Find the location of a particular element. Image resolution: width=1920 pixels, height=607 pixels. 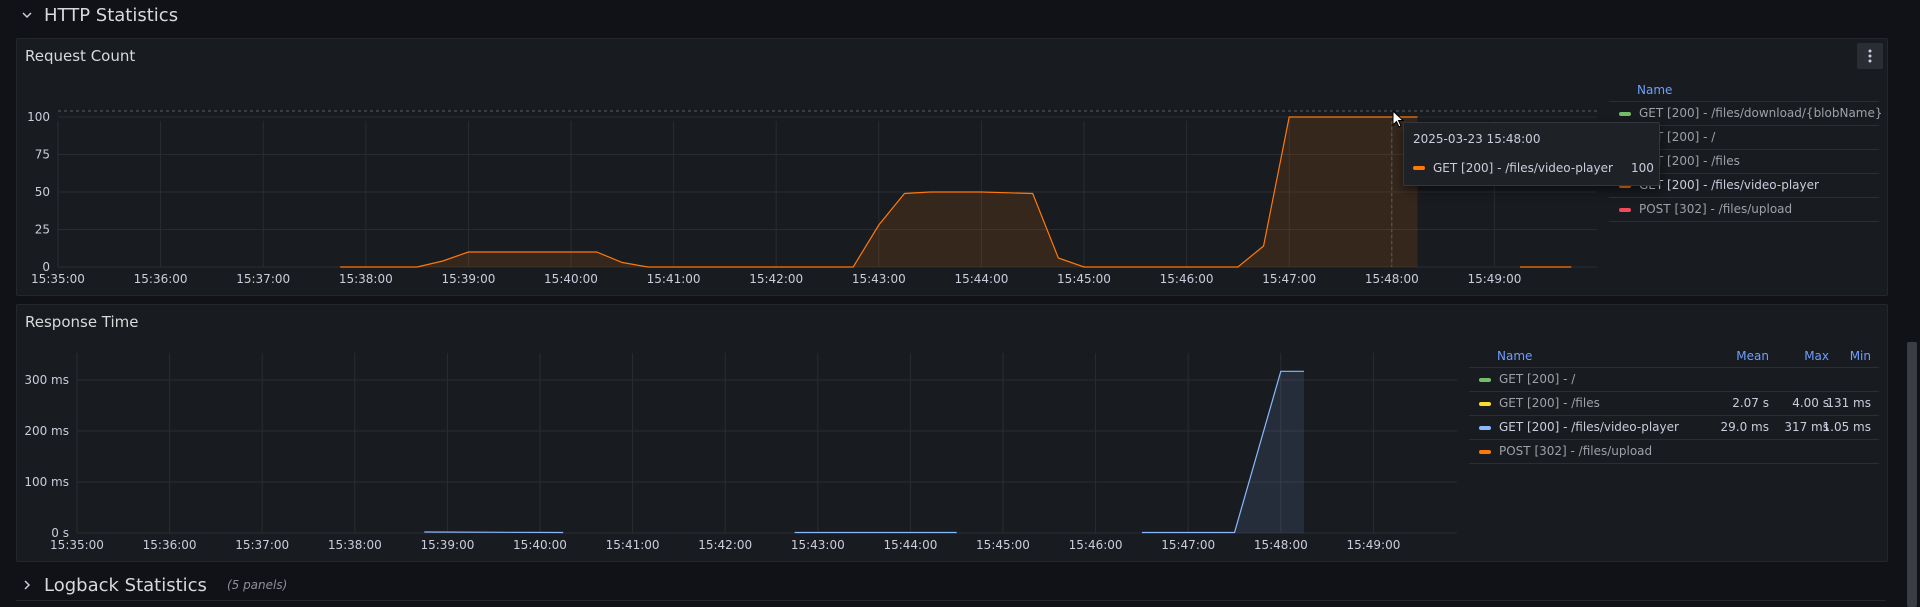

scrollbar-thumb is located at coordinates (1912, 474).